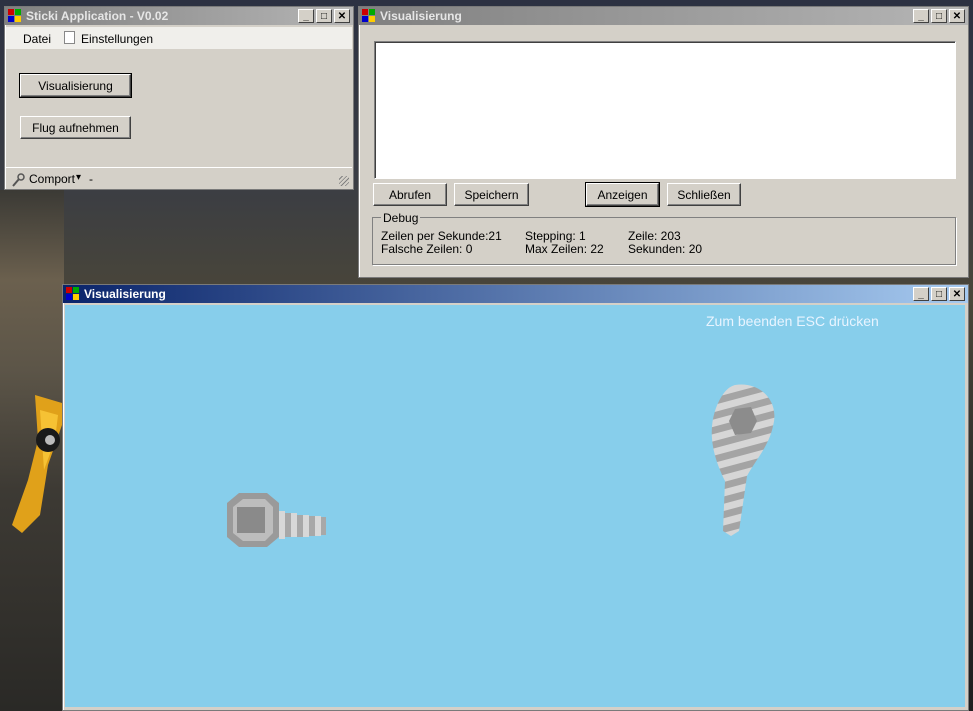  What do you see at coordinates (117, 39) in the screenshot?
I see `menu-einstellungen: Einstellungen` at bounding box center [117, 39].